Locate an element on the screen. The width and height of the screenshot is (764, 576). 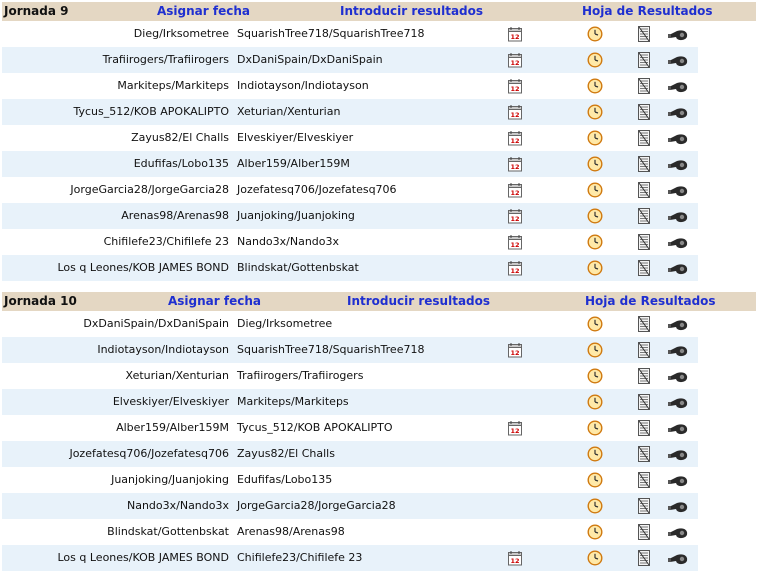
svg-text: 12 is located at coordinates (514, 561).